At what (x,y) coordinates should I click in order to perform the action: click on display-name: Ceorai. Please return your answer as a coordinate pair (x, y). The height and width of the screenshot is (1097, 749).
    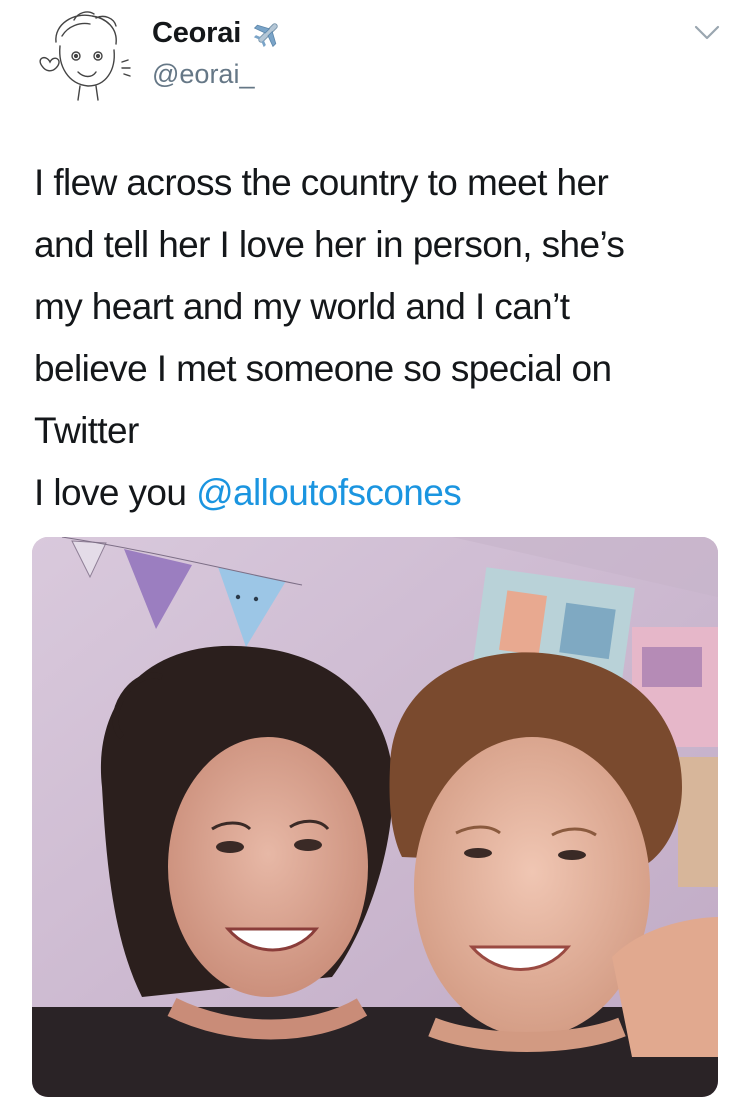
    Looking at the image, I should click on (218, 33).